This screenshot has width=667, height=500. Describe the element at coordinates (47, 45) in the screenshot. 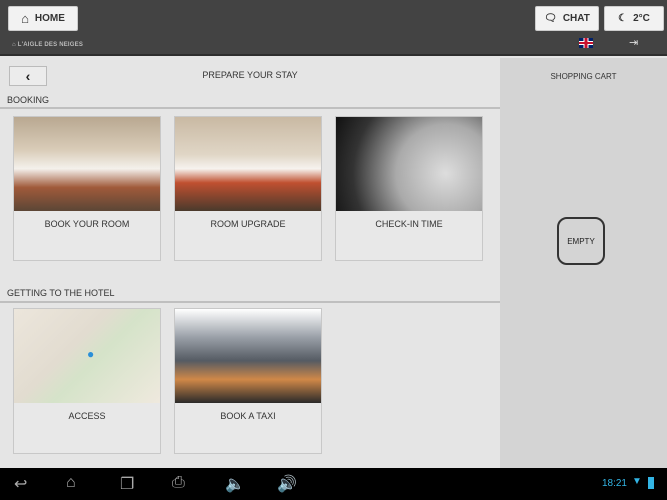

I see `breadcrumb: ⌂ L'AIGLE DES NEIGES` at that location.